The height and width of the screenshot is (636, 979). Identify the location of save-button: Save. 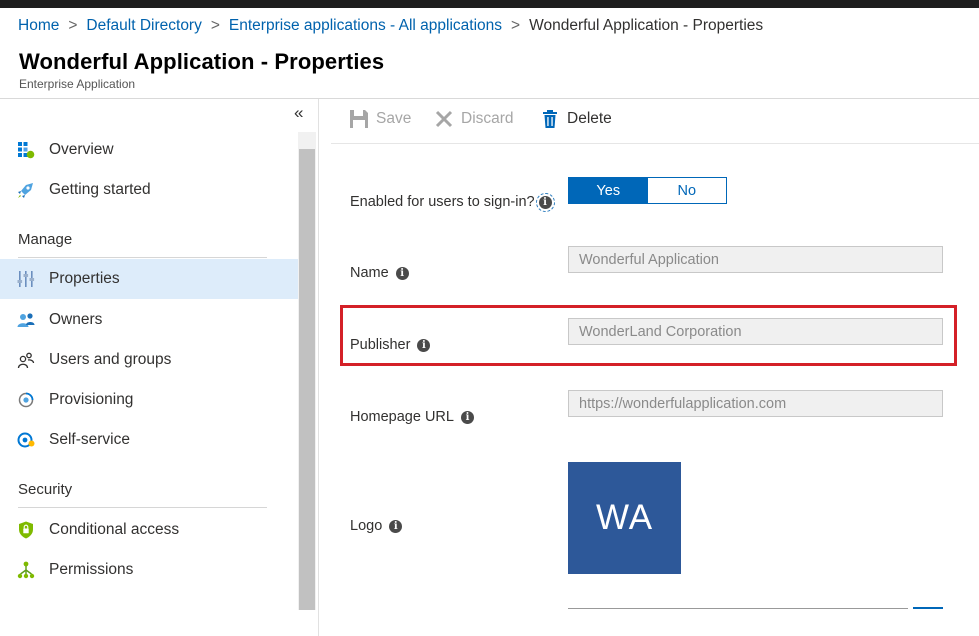
(380, 119).